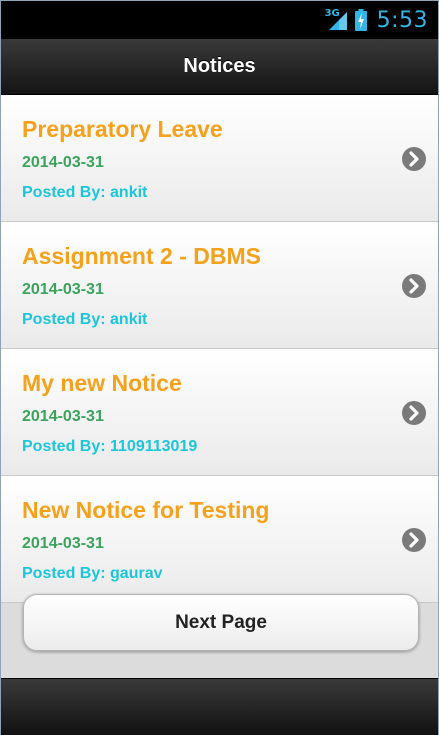  Describe the element at coordinates (110, 446) in the screenshot. I see `notice-posted-by: Posted By: 1109113019` at that location.